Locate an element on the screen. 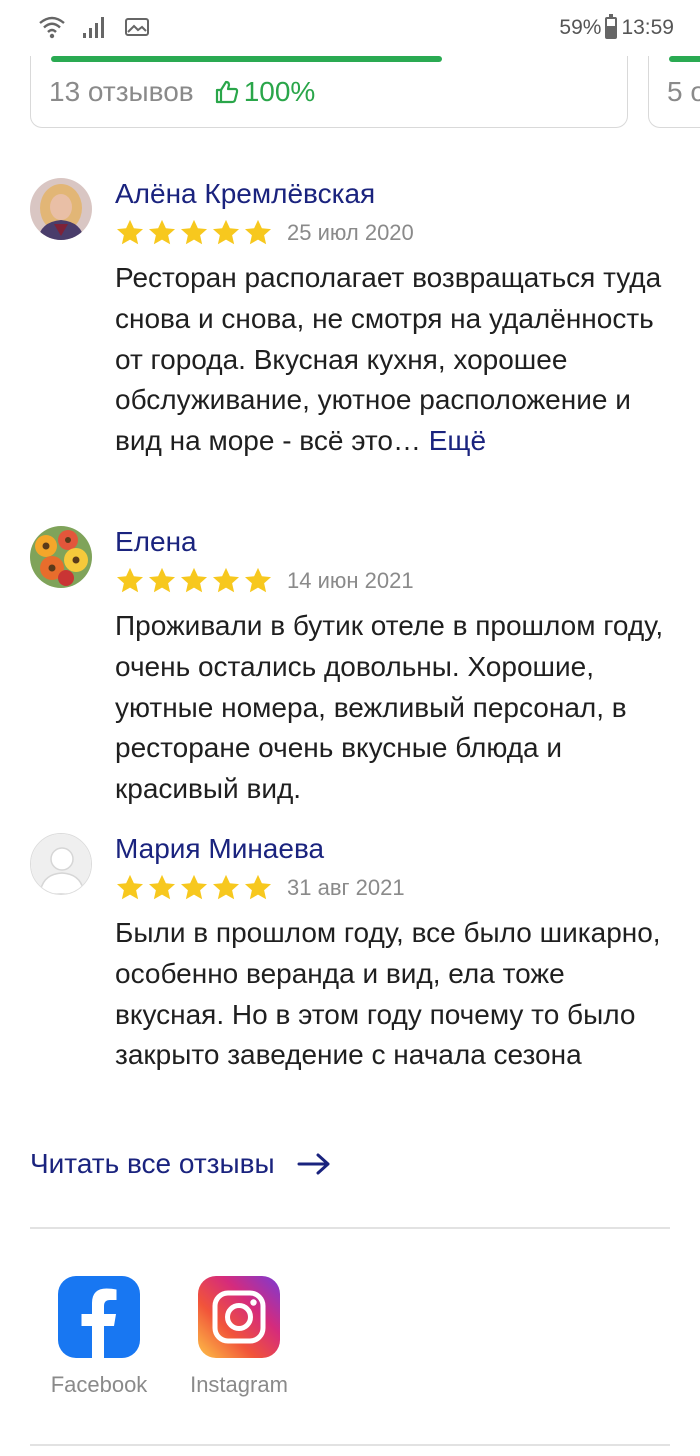 The image size is (700, 1456). battery-icon is located at coordinates (611, 26).